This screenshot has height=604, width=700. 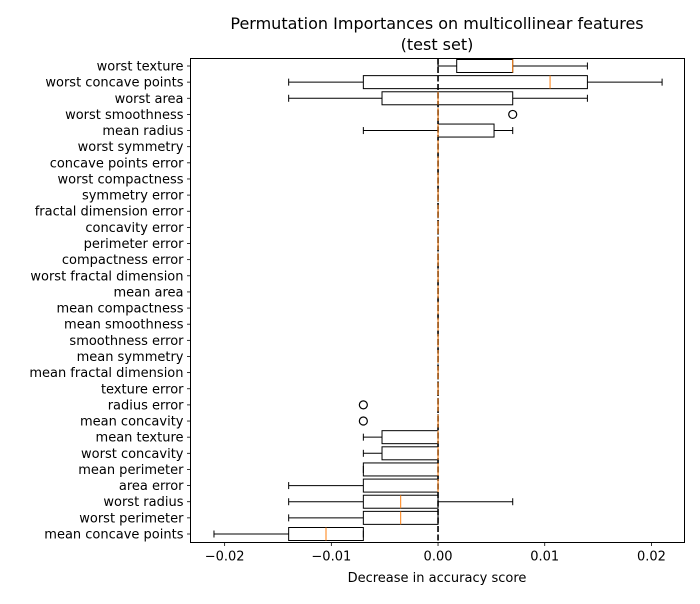 I want to click on x-tick-label: 0.00, so click(x=438, y=557).